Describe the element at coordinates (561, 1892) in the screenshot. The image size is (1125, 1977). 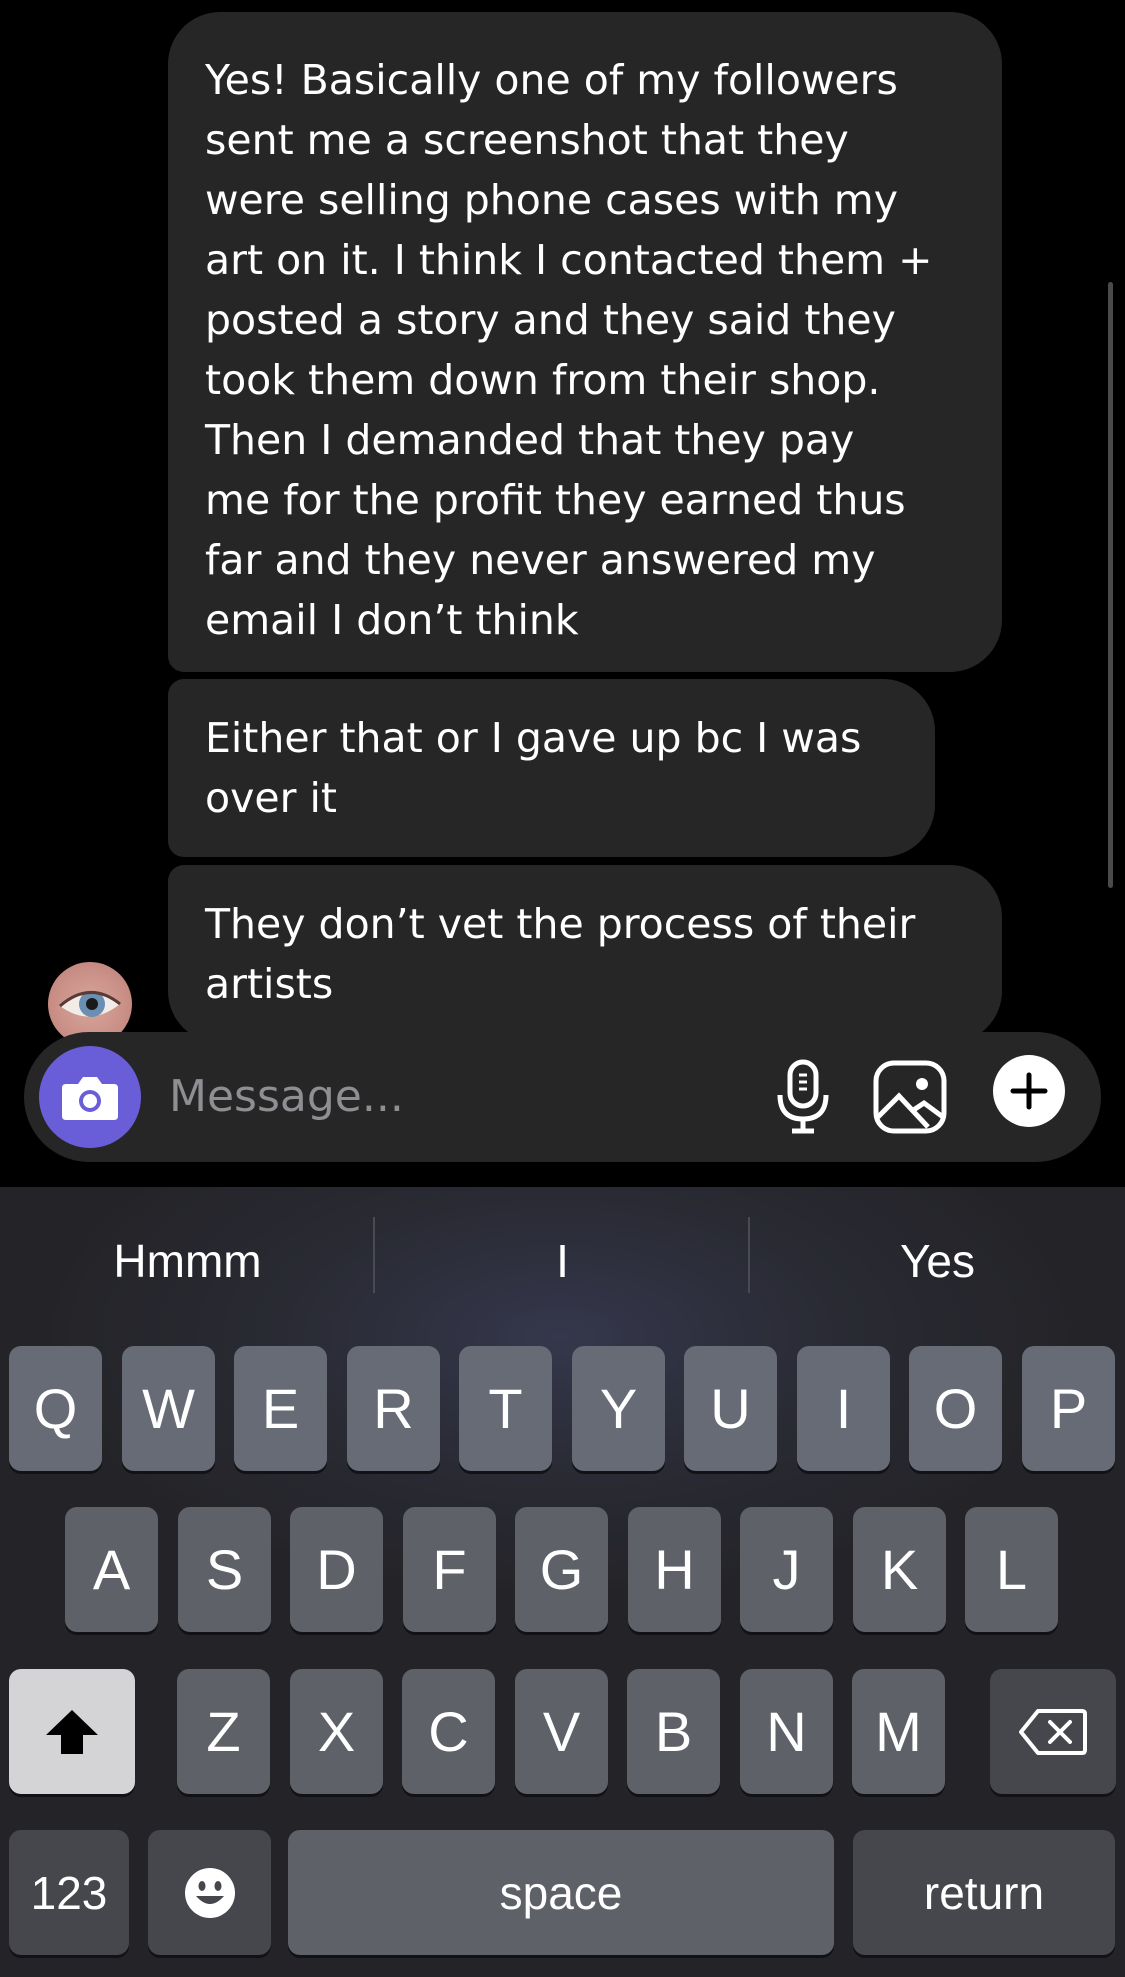
I see `space-key: space` at that location.